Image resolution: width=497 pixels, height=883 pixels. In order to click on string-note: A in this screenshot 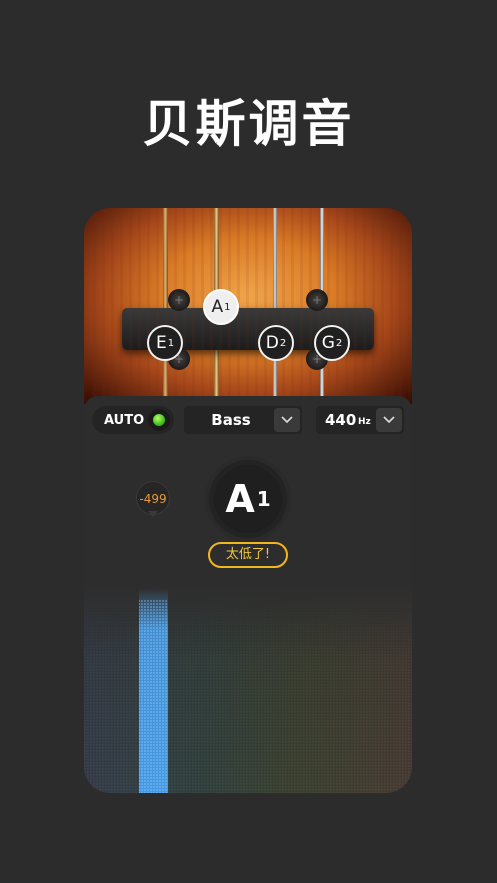, I will do `click(217, 307)`.